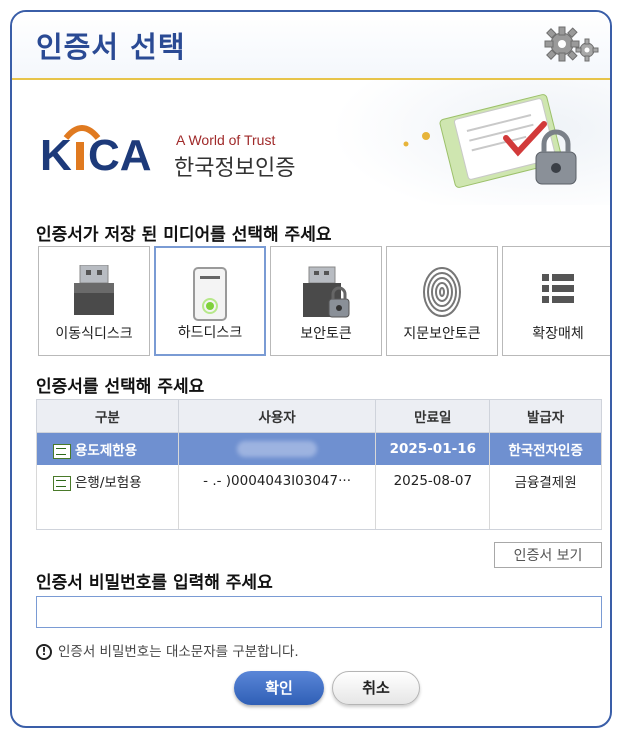  I want to click on info-icon: !, so click(44, 652).